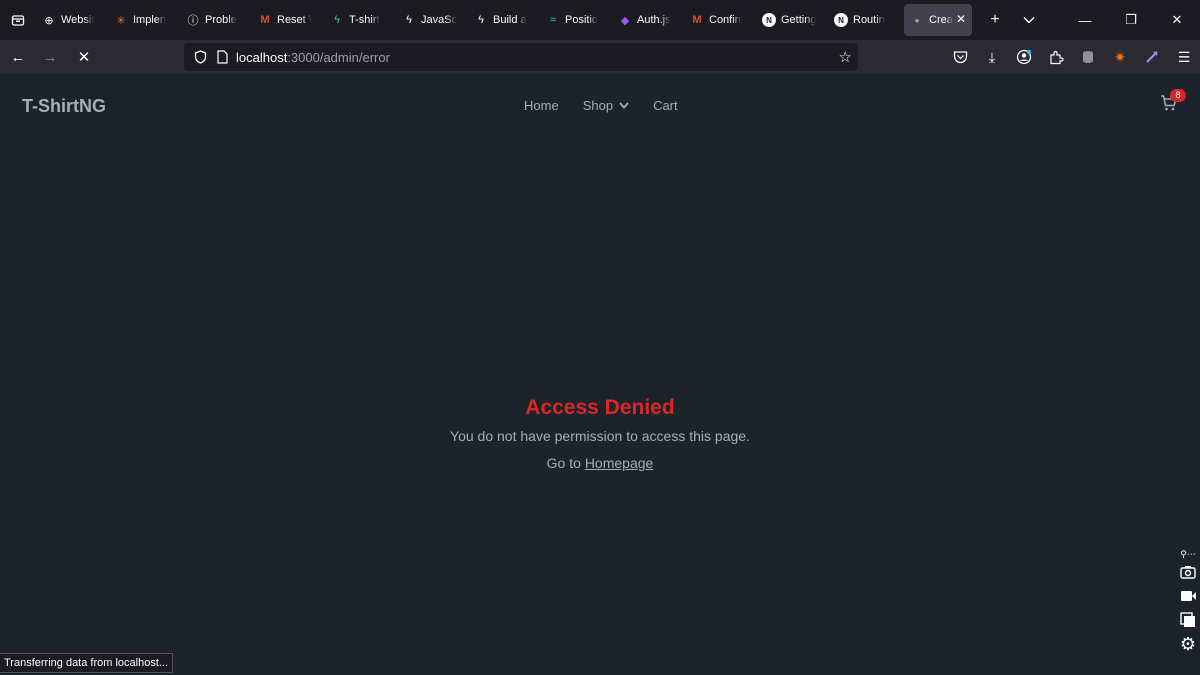  Describe the element at coordinates (338, 57) in the screenshot. I see `url-path: :3000/admin/error` at that location.